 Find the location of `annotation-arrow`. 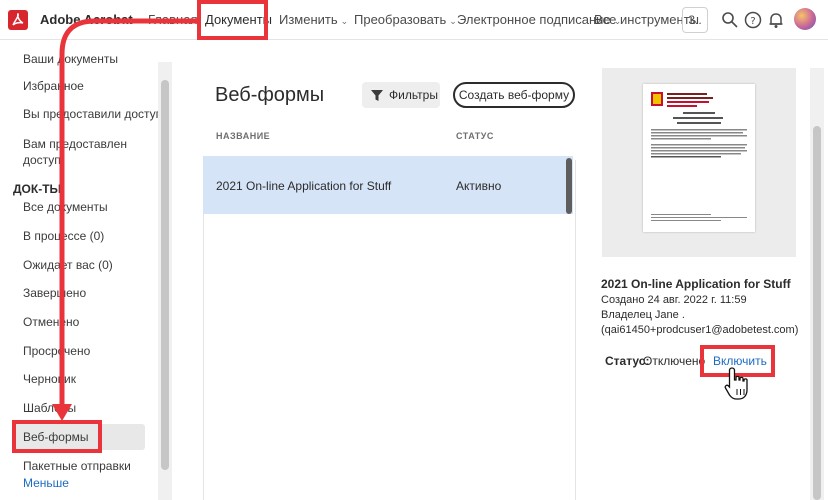

annotation-arrow is located at coordinates (124, 219).